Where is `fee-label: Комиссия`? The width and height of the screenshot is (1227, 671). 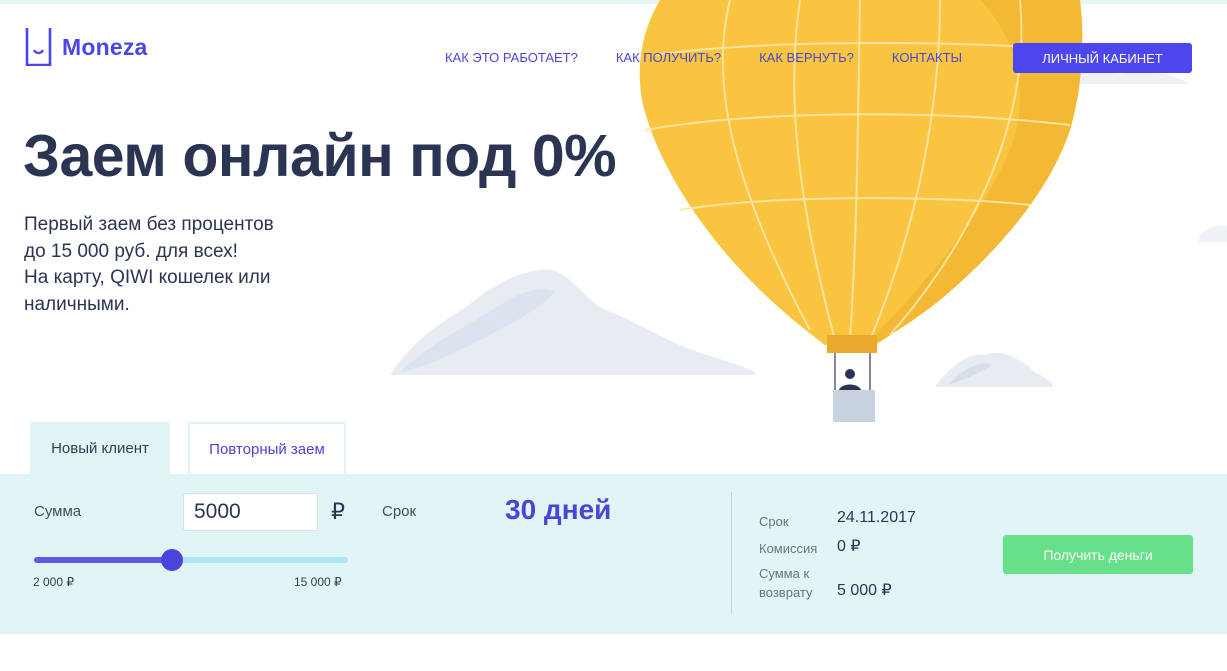
fee-label: Комиссия is located at coordinates (788, 548).